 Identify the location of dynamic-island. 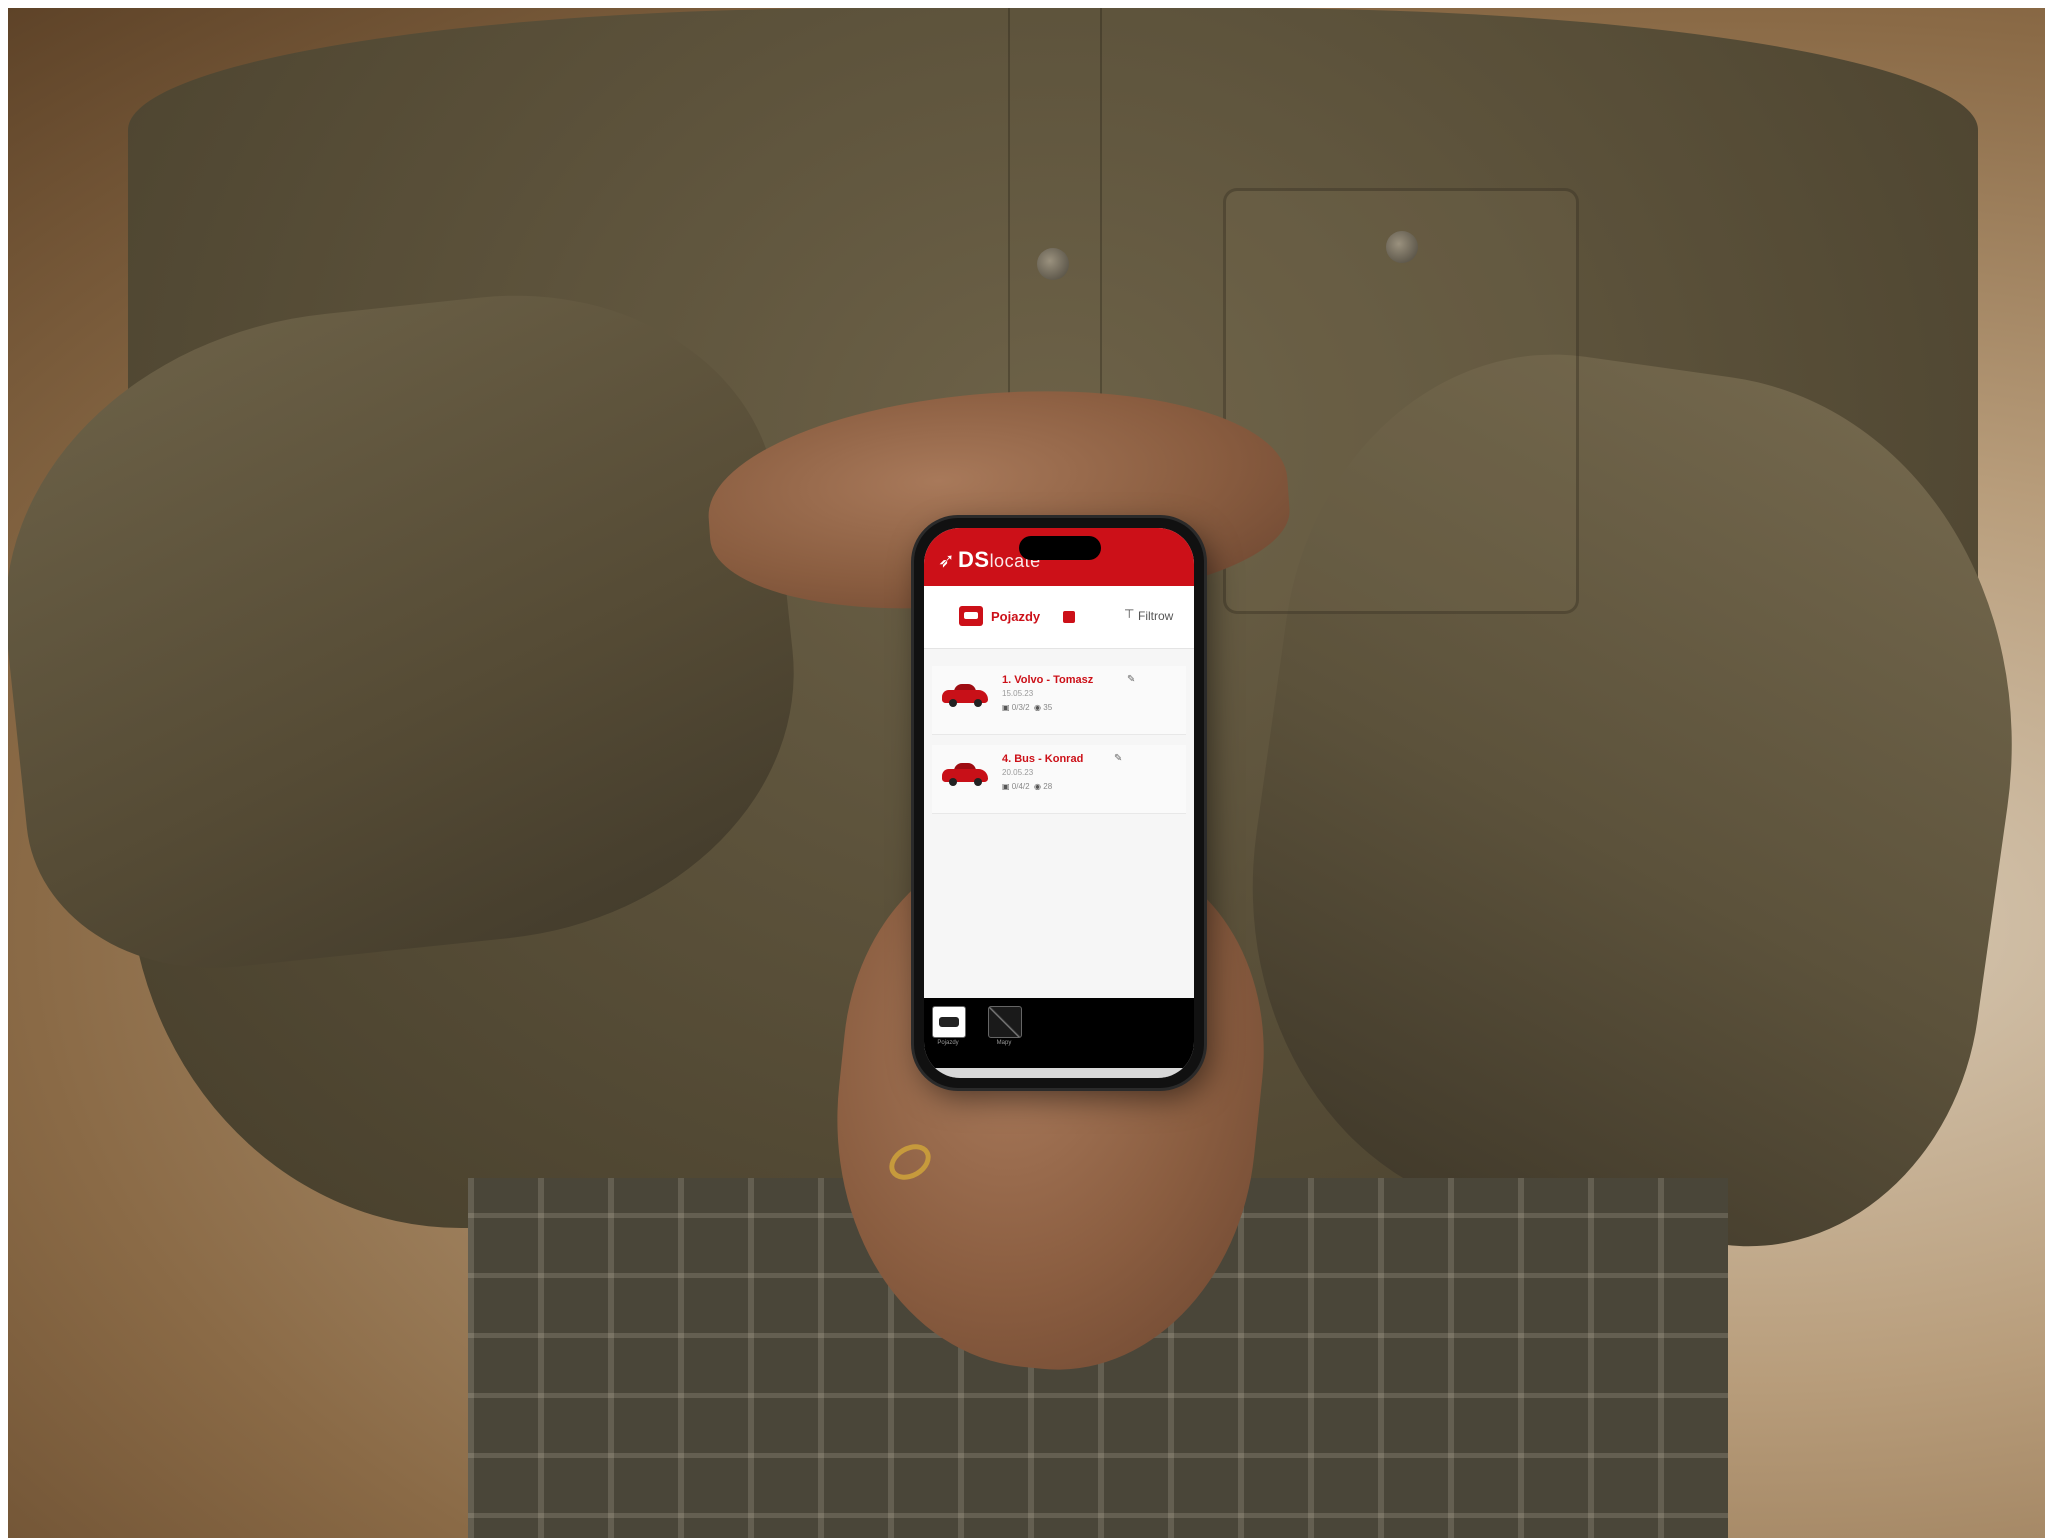
(1060, 548).